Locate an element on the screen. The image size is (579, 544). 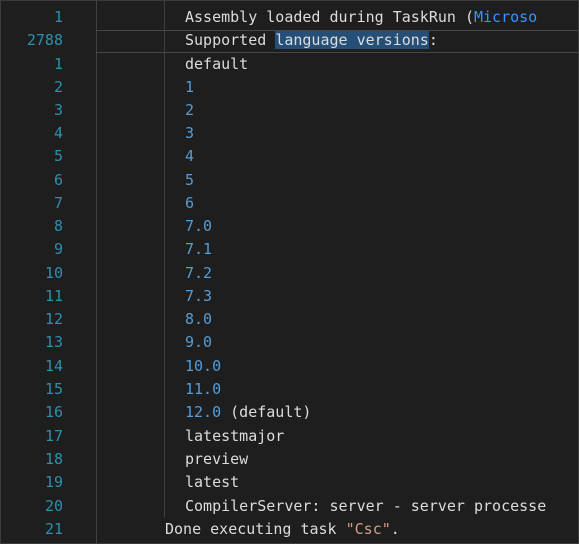
log-line: 17 latestmajor is located at coordinates (289, 436).